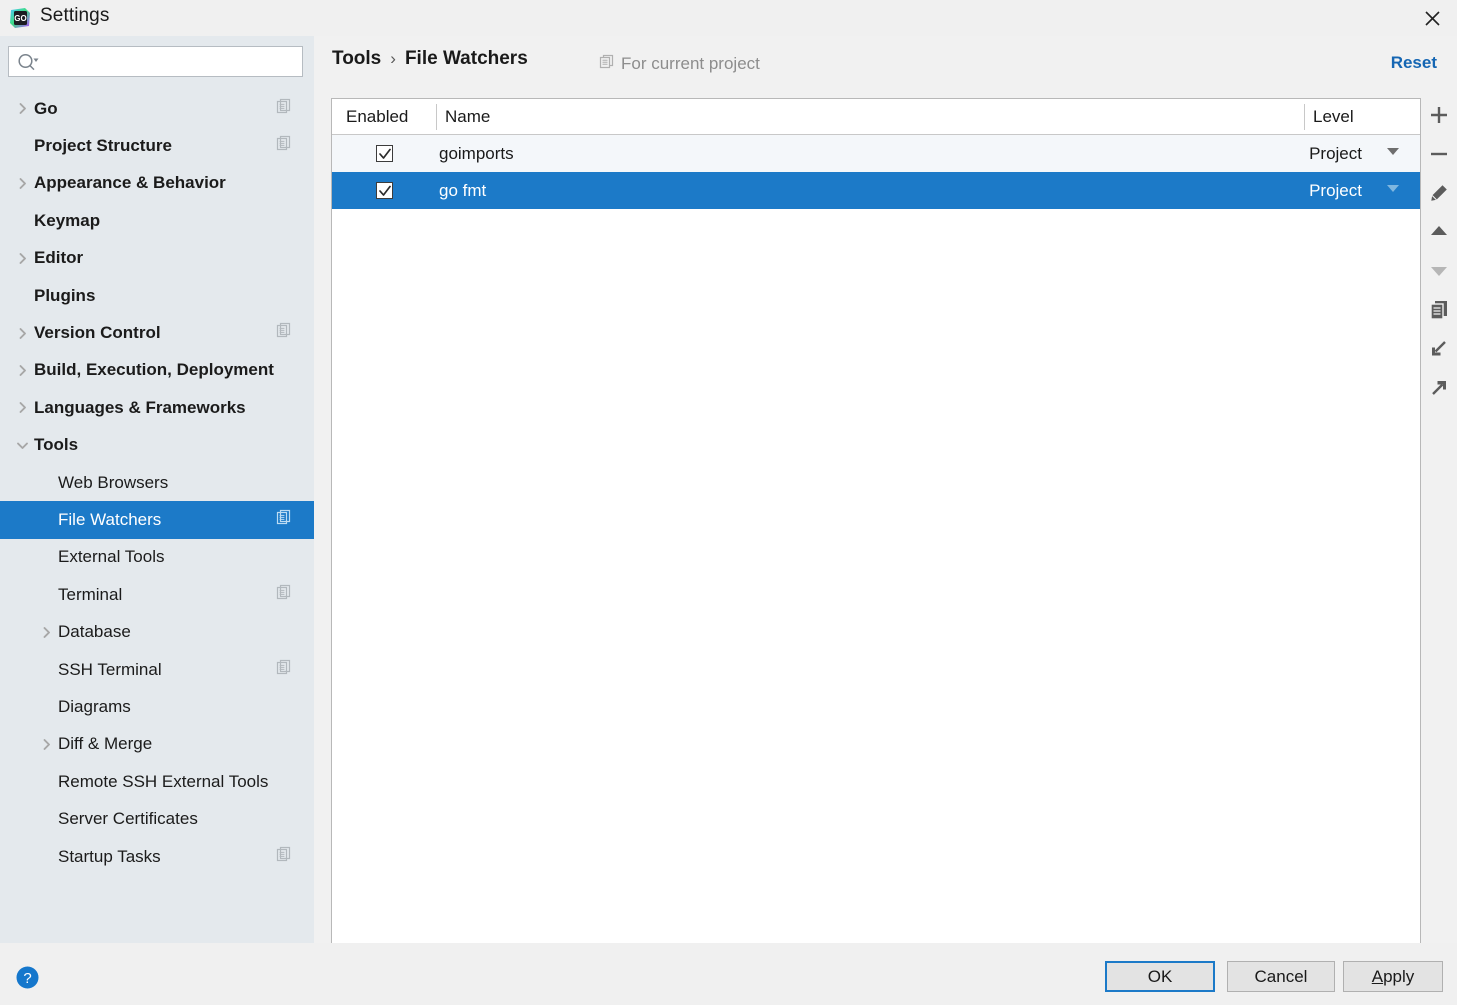 This screenshot has width=1457, height=1005. Describe the element at coordinates (157, 258) in the screenshot. I see `sidebar-item-editor: Editor` at that location.